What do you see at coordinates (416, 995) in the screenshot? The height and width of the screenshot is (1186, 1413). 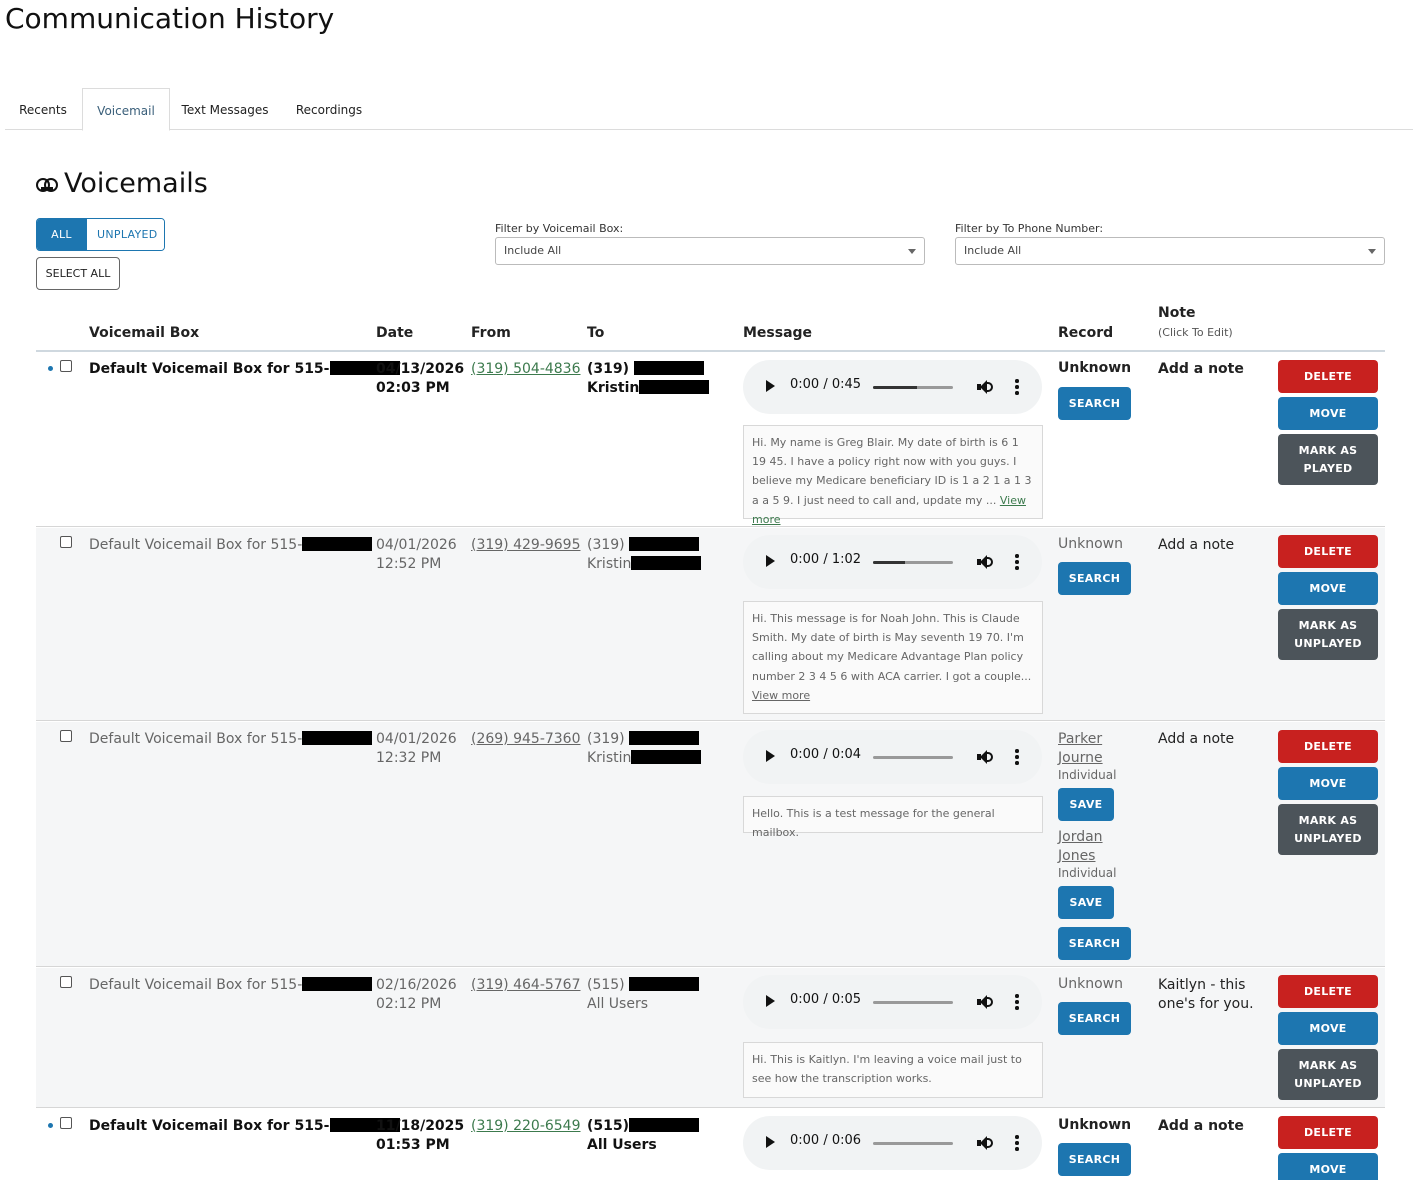 I see `date-cell: 02/16/2026 02:12 PM` at bounding box center [416, 995].